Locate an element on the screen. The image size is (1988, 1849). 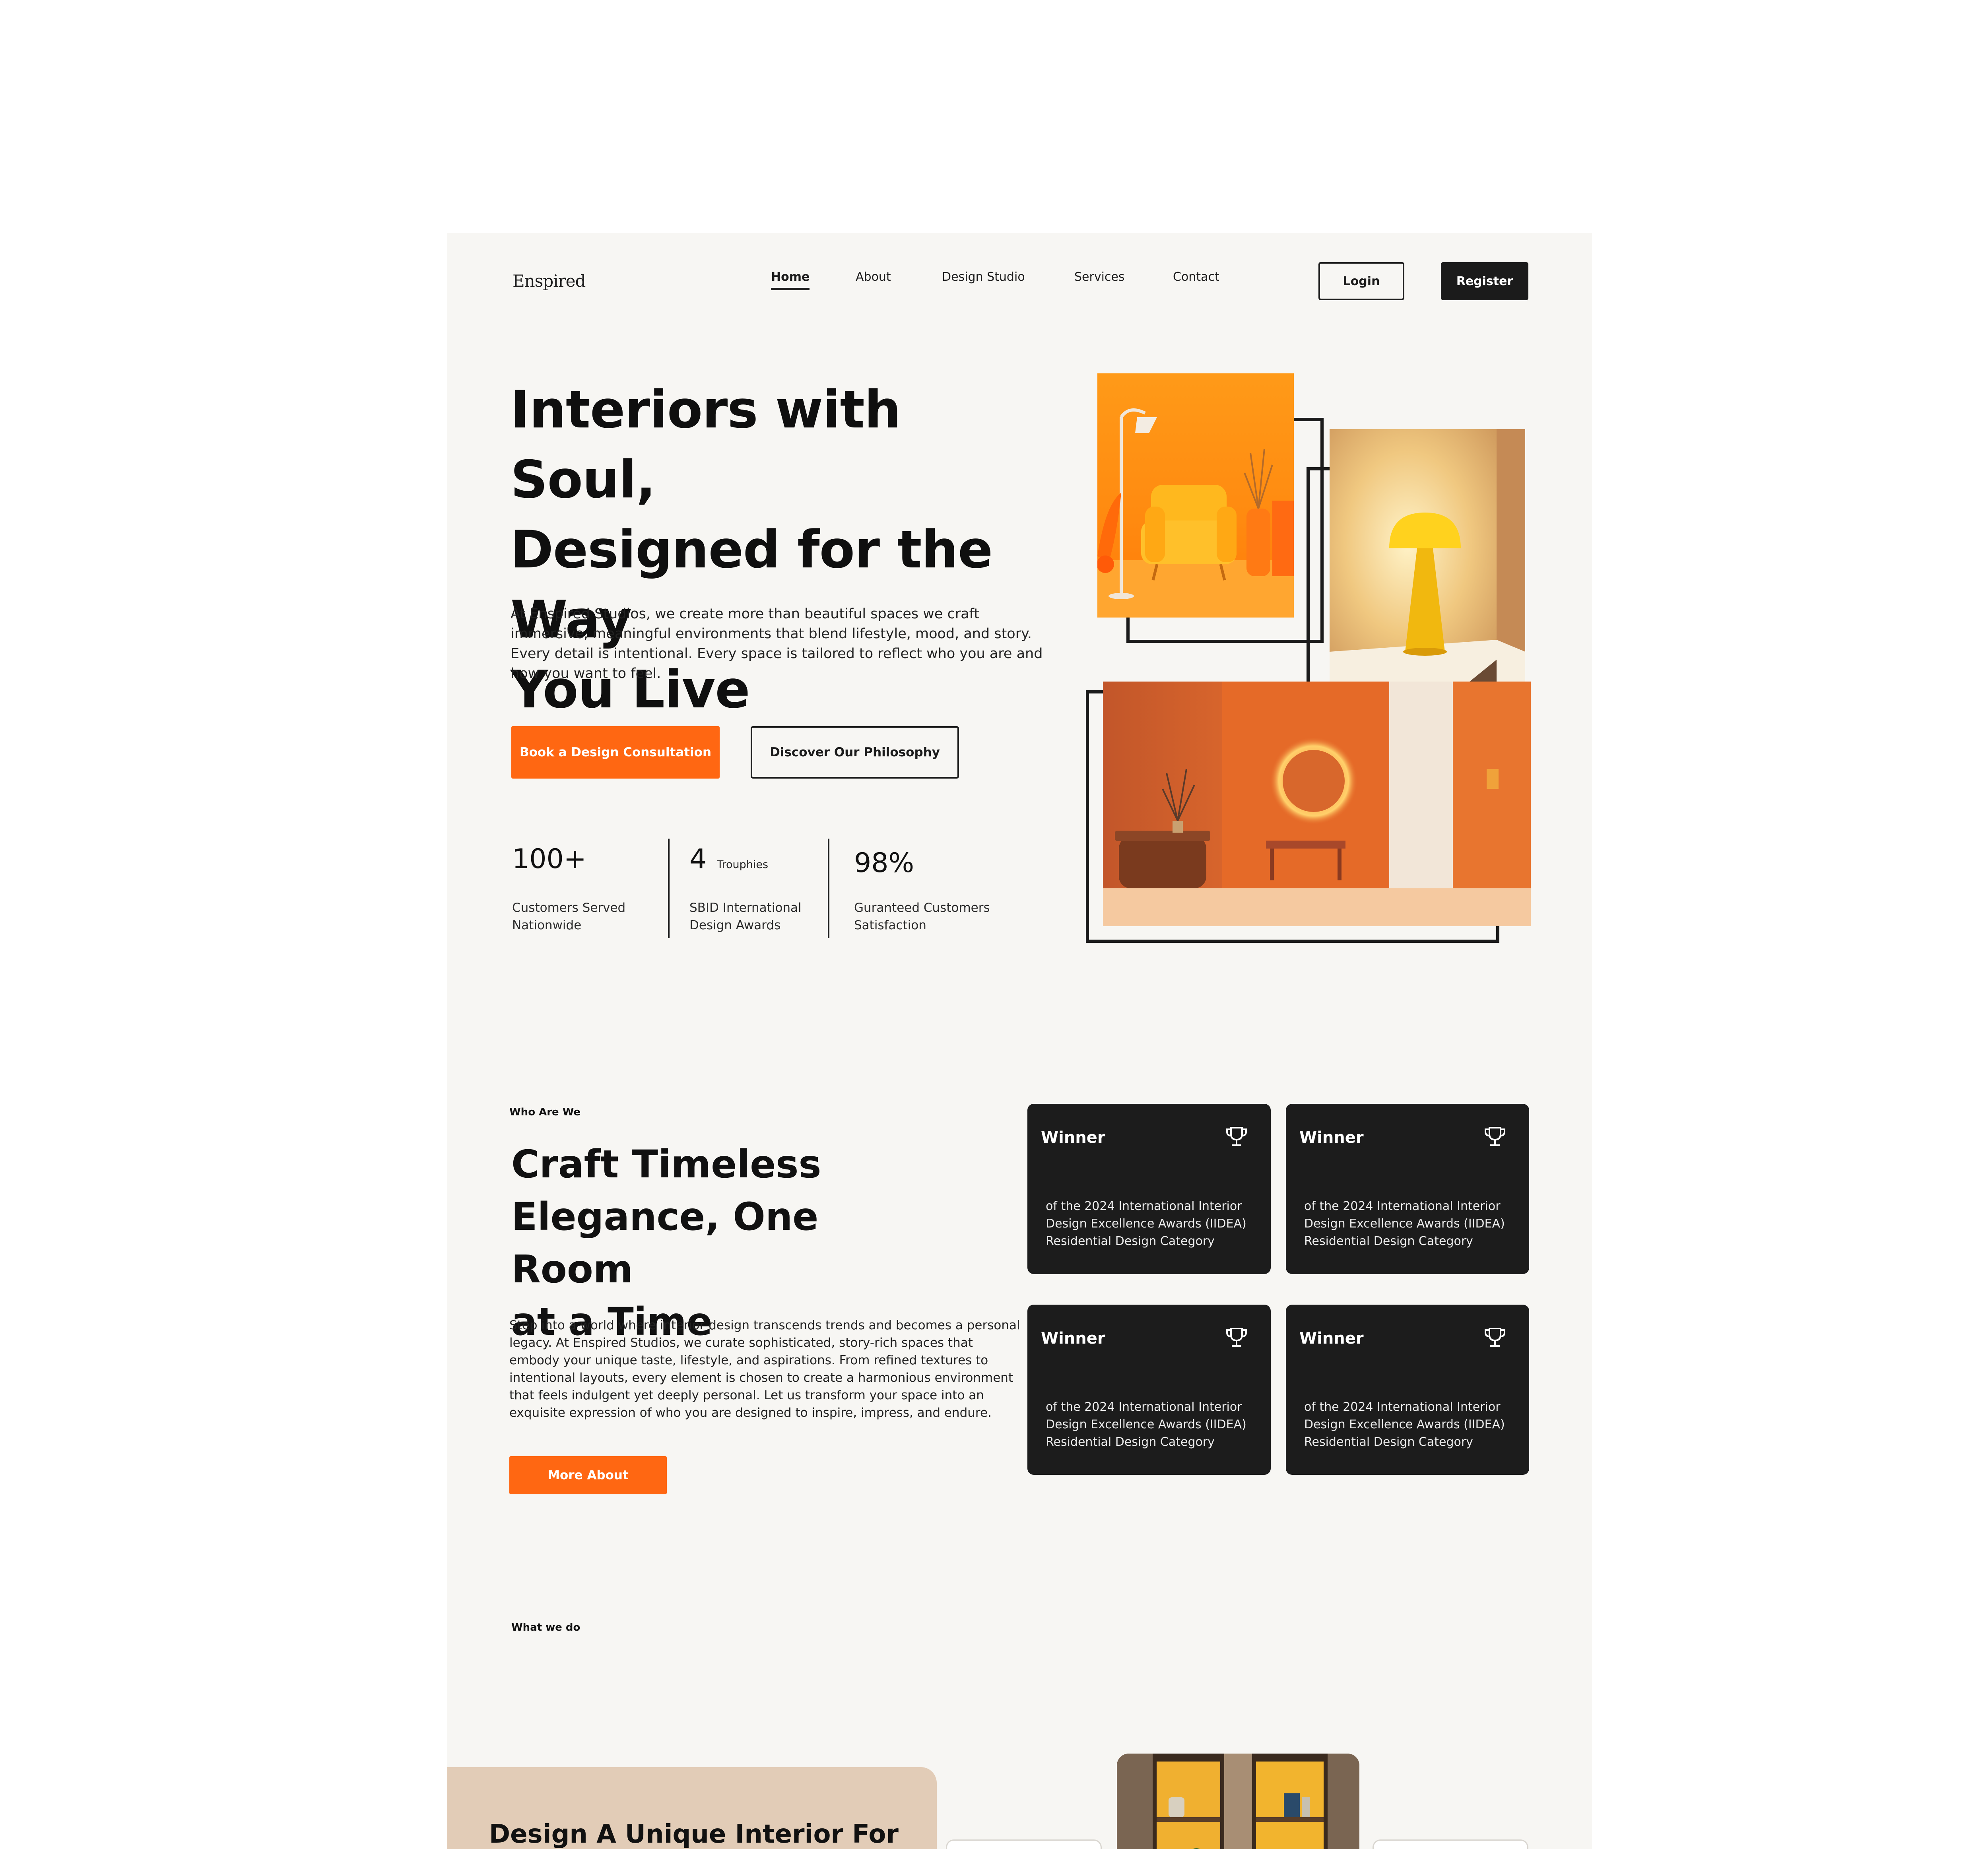
yellow-lamp-photo is located at coordinates (1427, 572).